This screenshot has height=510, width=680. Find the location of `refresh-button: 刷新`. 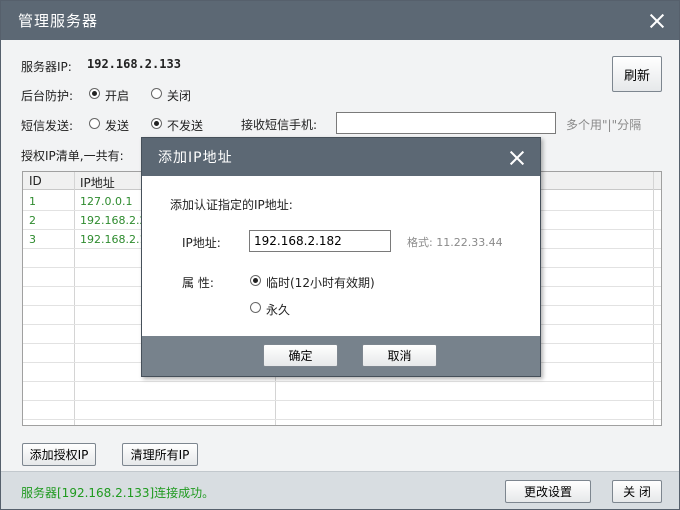

refresh-button: 刷新 is located at coordinates (637, 74).